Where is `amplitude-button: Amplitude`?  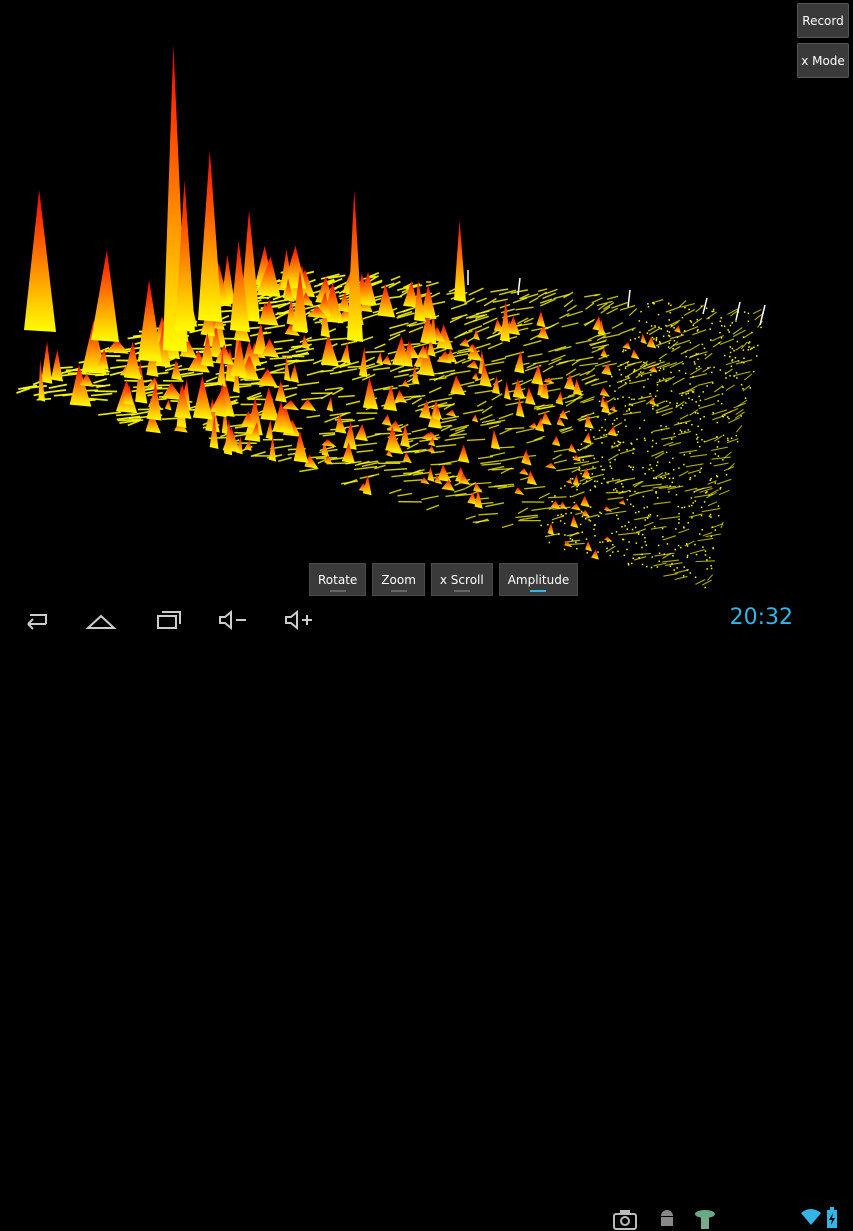
amplitude-button: Amplitude is located at coordinates (539, 579).